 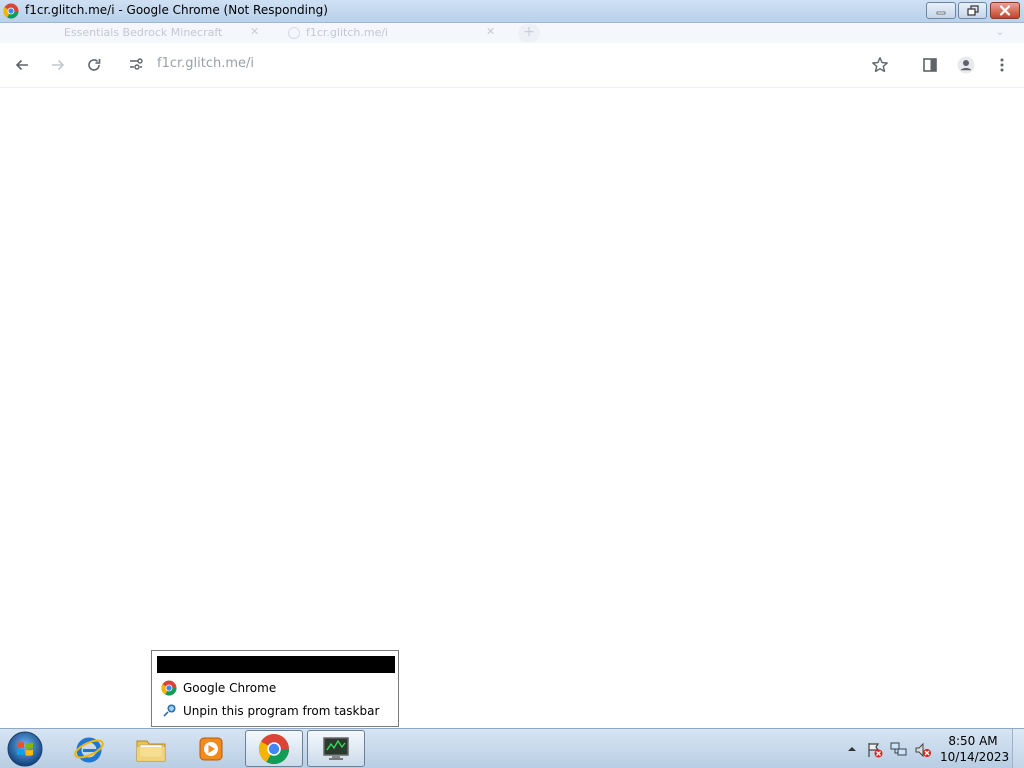 I want to click on star-icon, so click(x=880, y=65).